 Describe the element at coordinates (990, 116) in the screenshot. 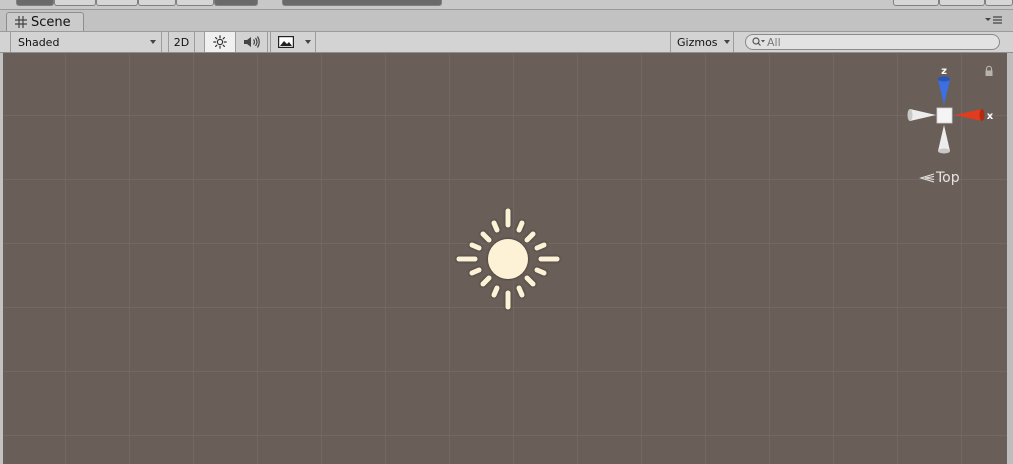

I see `axis-x-label: x` at that location.